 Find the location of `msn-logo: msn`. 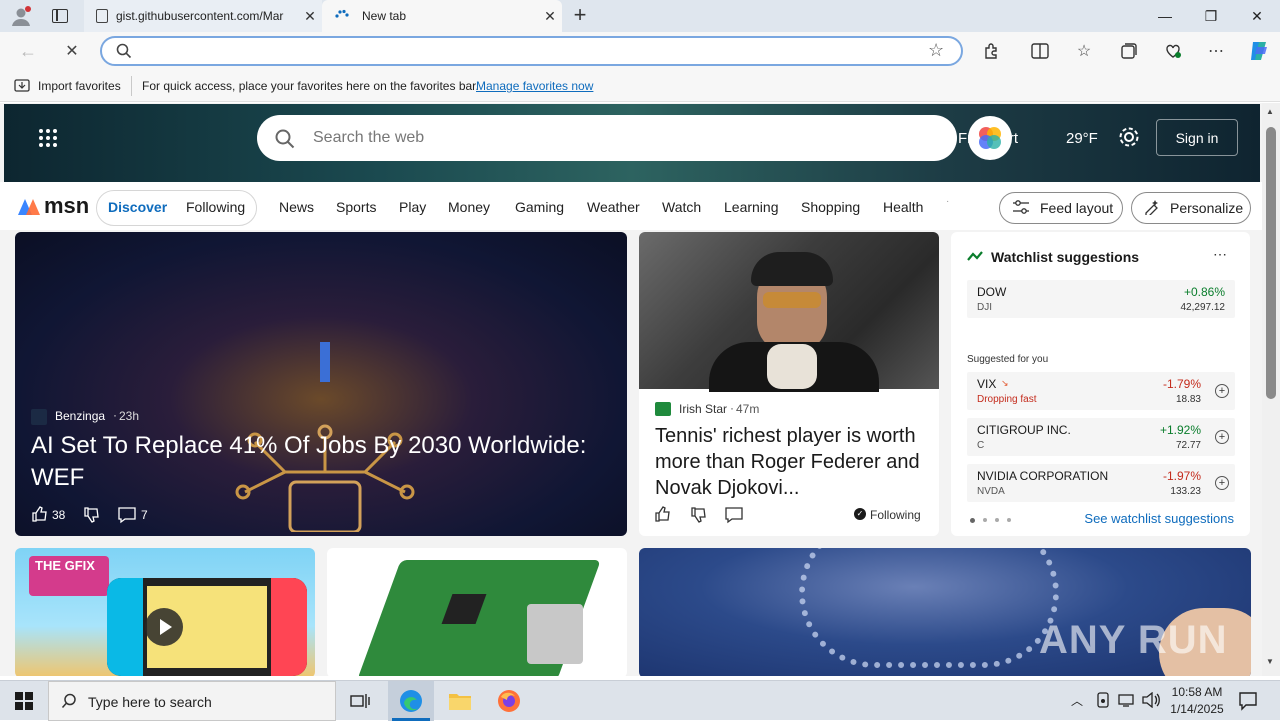

msn-logo: msn is located at coordinates (52, 206).